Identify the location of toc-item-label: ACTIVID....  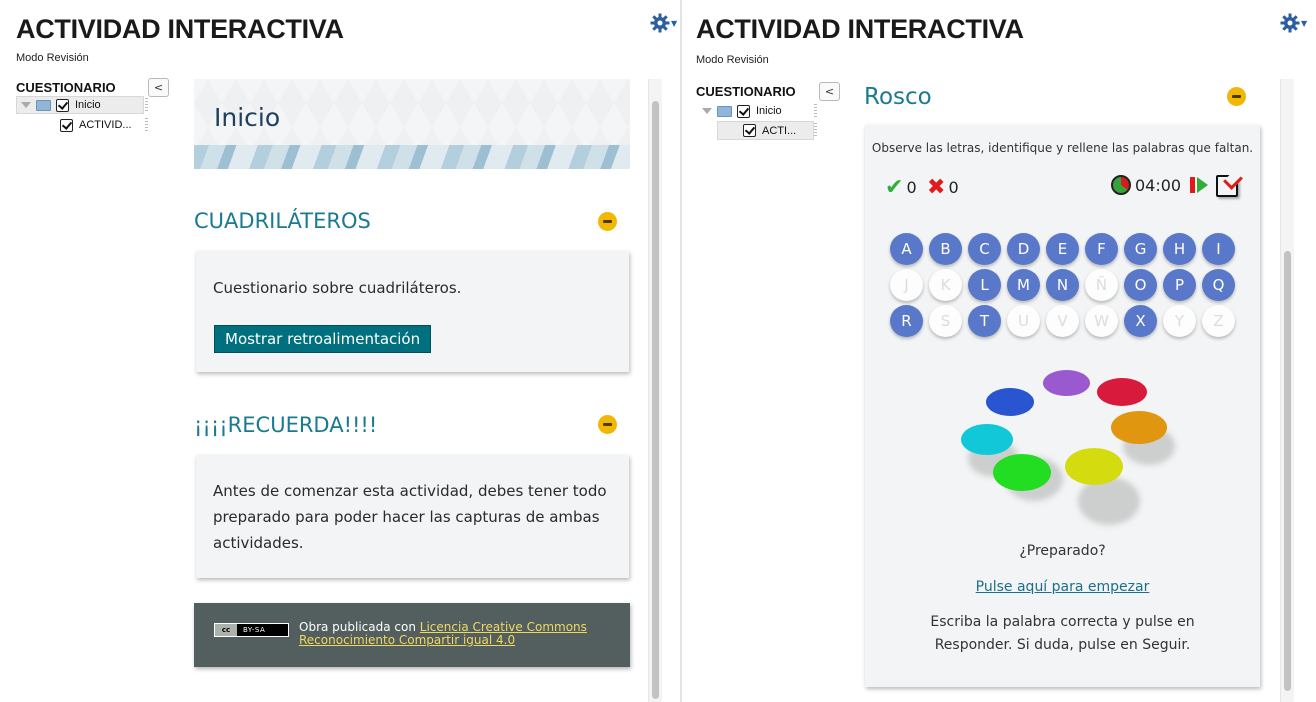
(105, 125).